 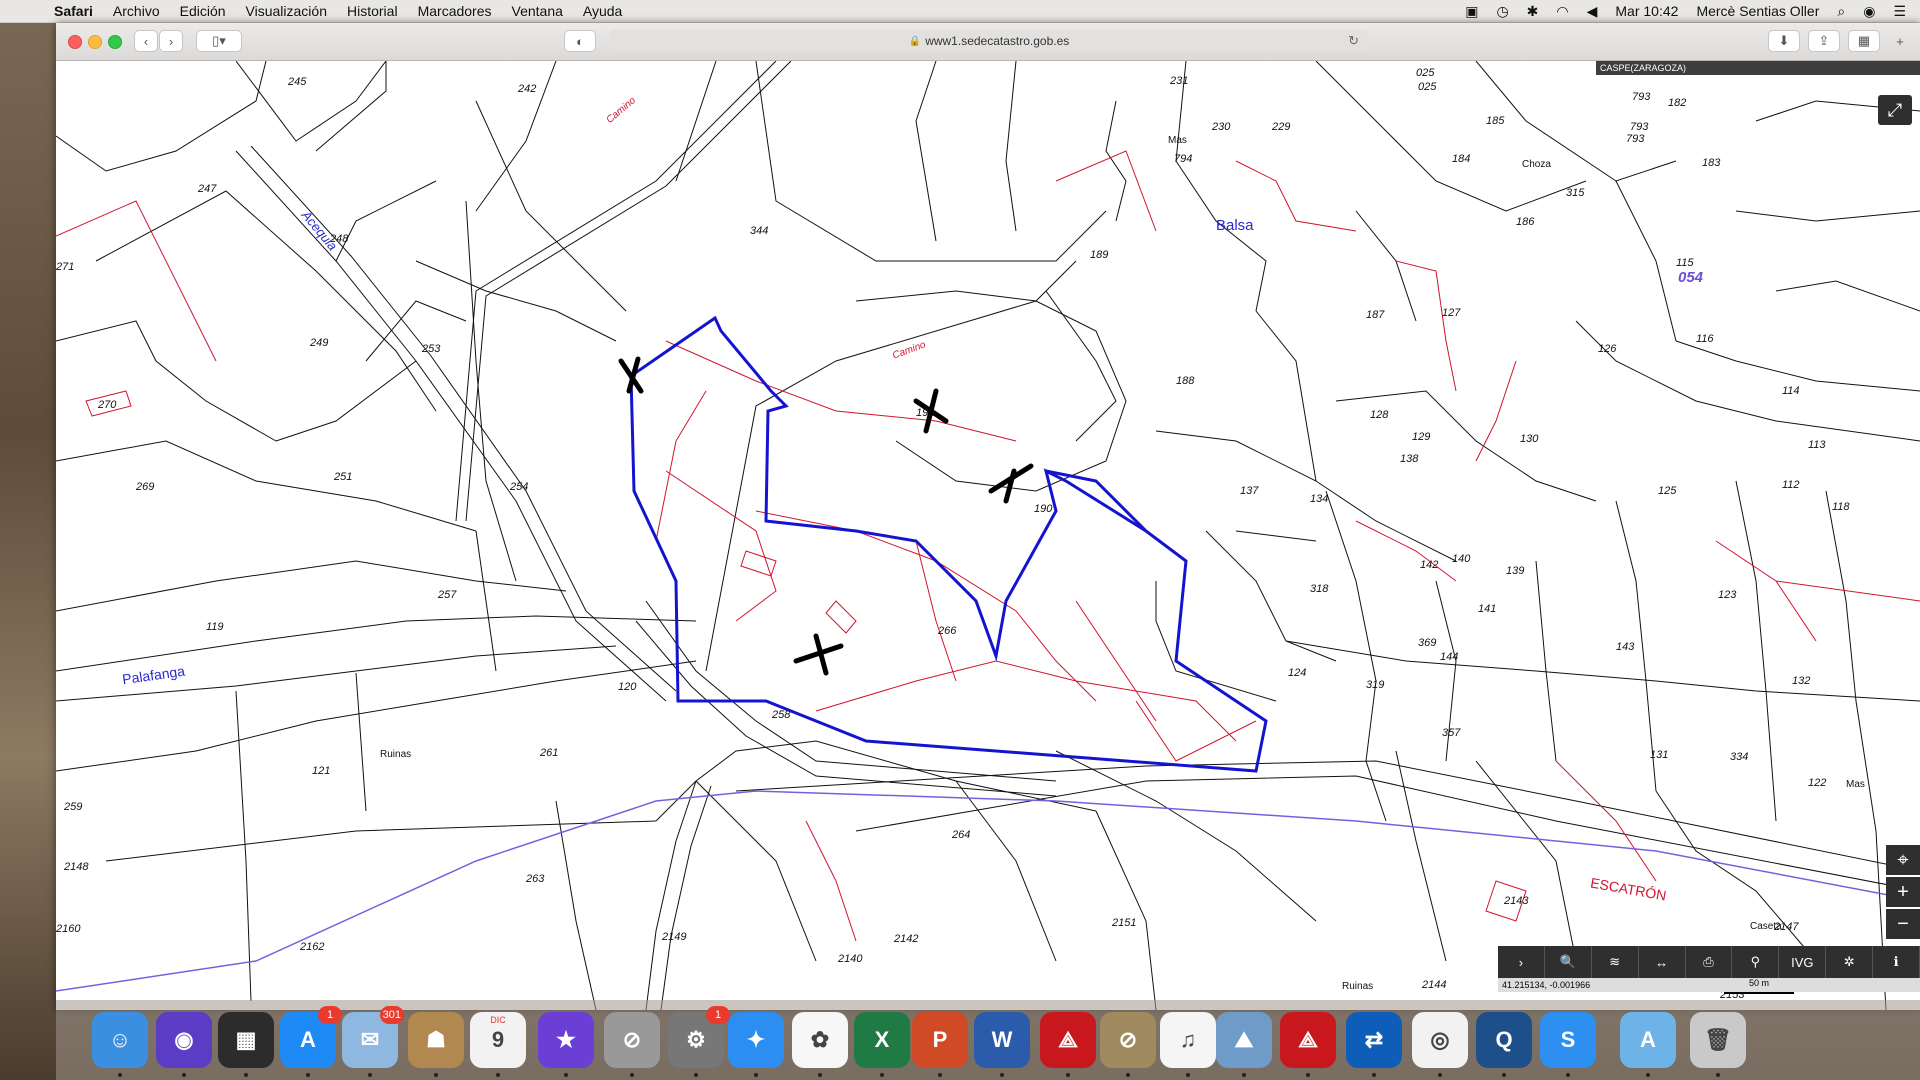 I want to click on dock-app-music: ♫, so click(x=1188, y=1044).